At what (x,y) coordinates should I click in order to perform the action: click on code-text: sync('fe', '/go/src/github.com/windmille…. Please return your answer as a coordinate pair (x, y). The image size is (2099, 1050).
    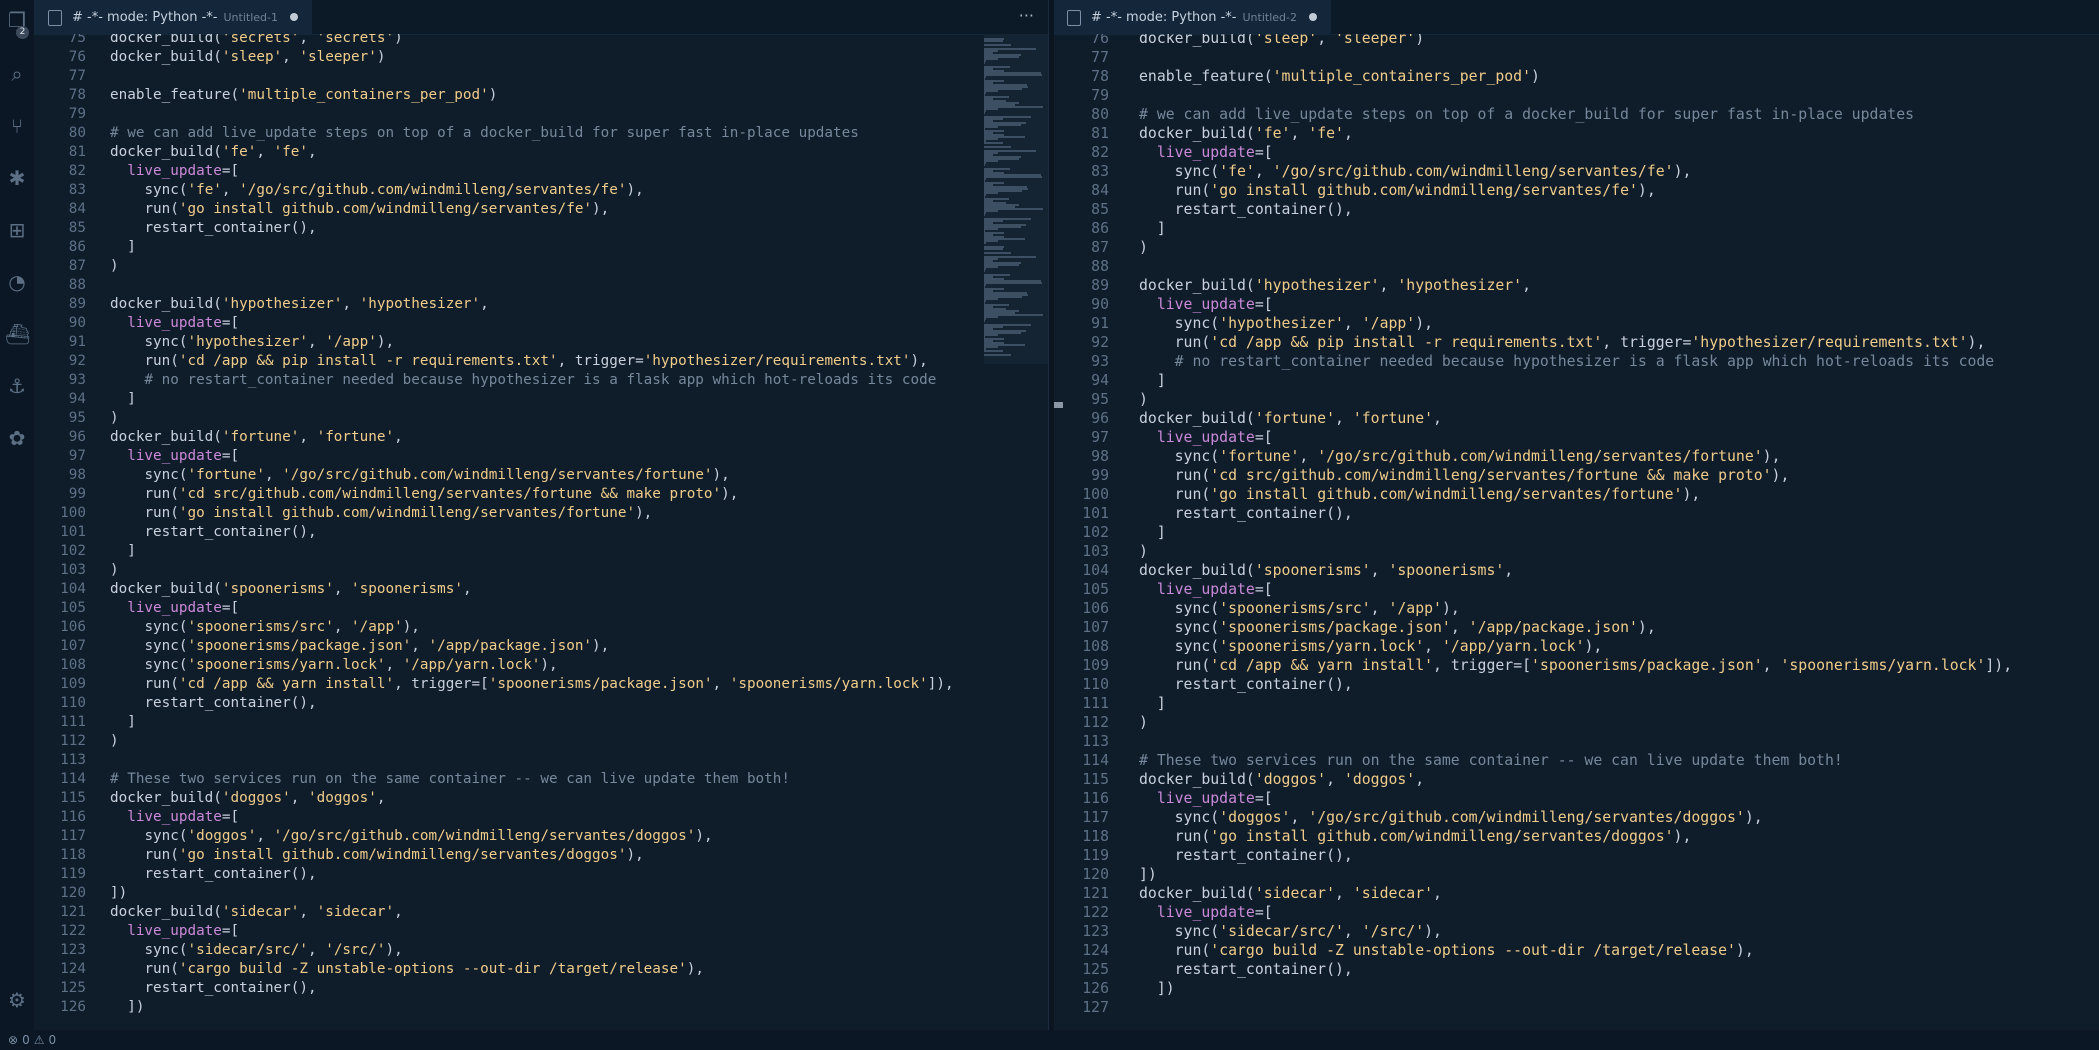
    Looking at the image, I should click on (1415, 171).